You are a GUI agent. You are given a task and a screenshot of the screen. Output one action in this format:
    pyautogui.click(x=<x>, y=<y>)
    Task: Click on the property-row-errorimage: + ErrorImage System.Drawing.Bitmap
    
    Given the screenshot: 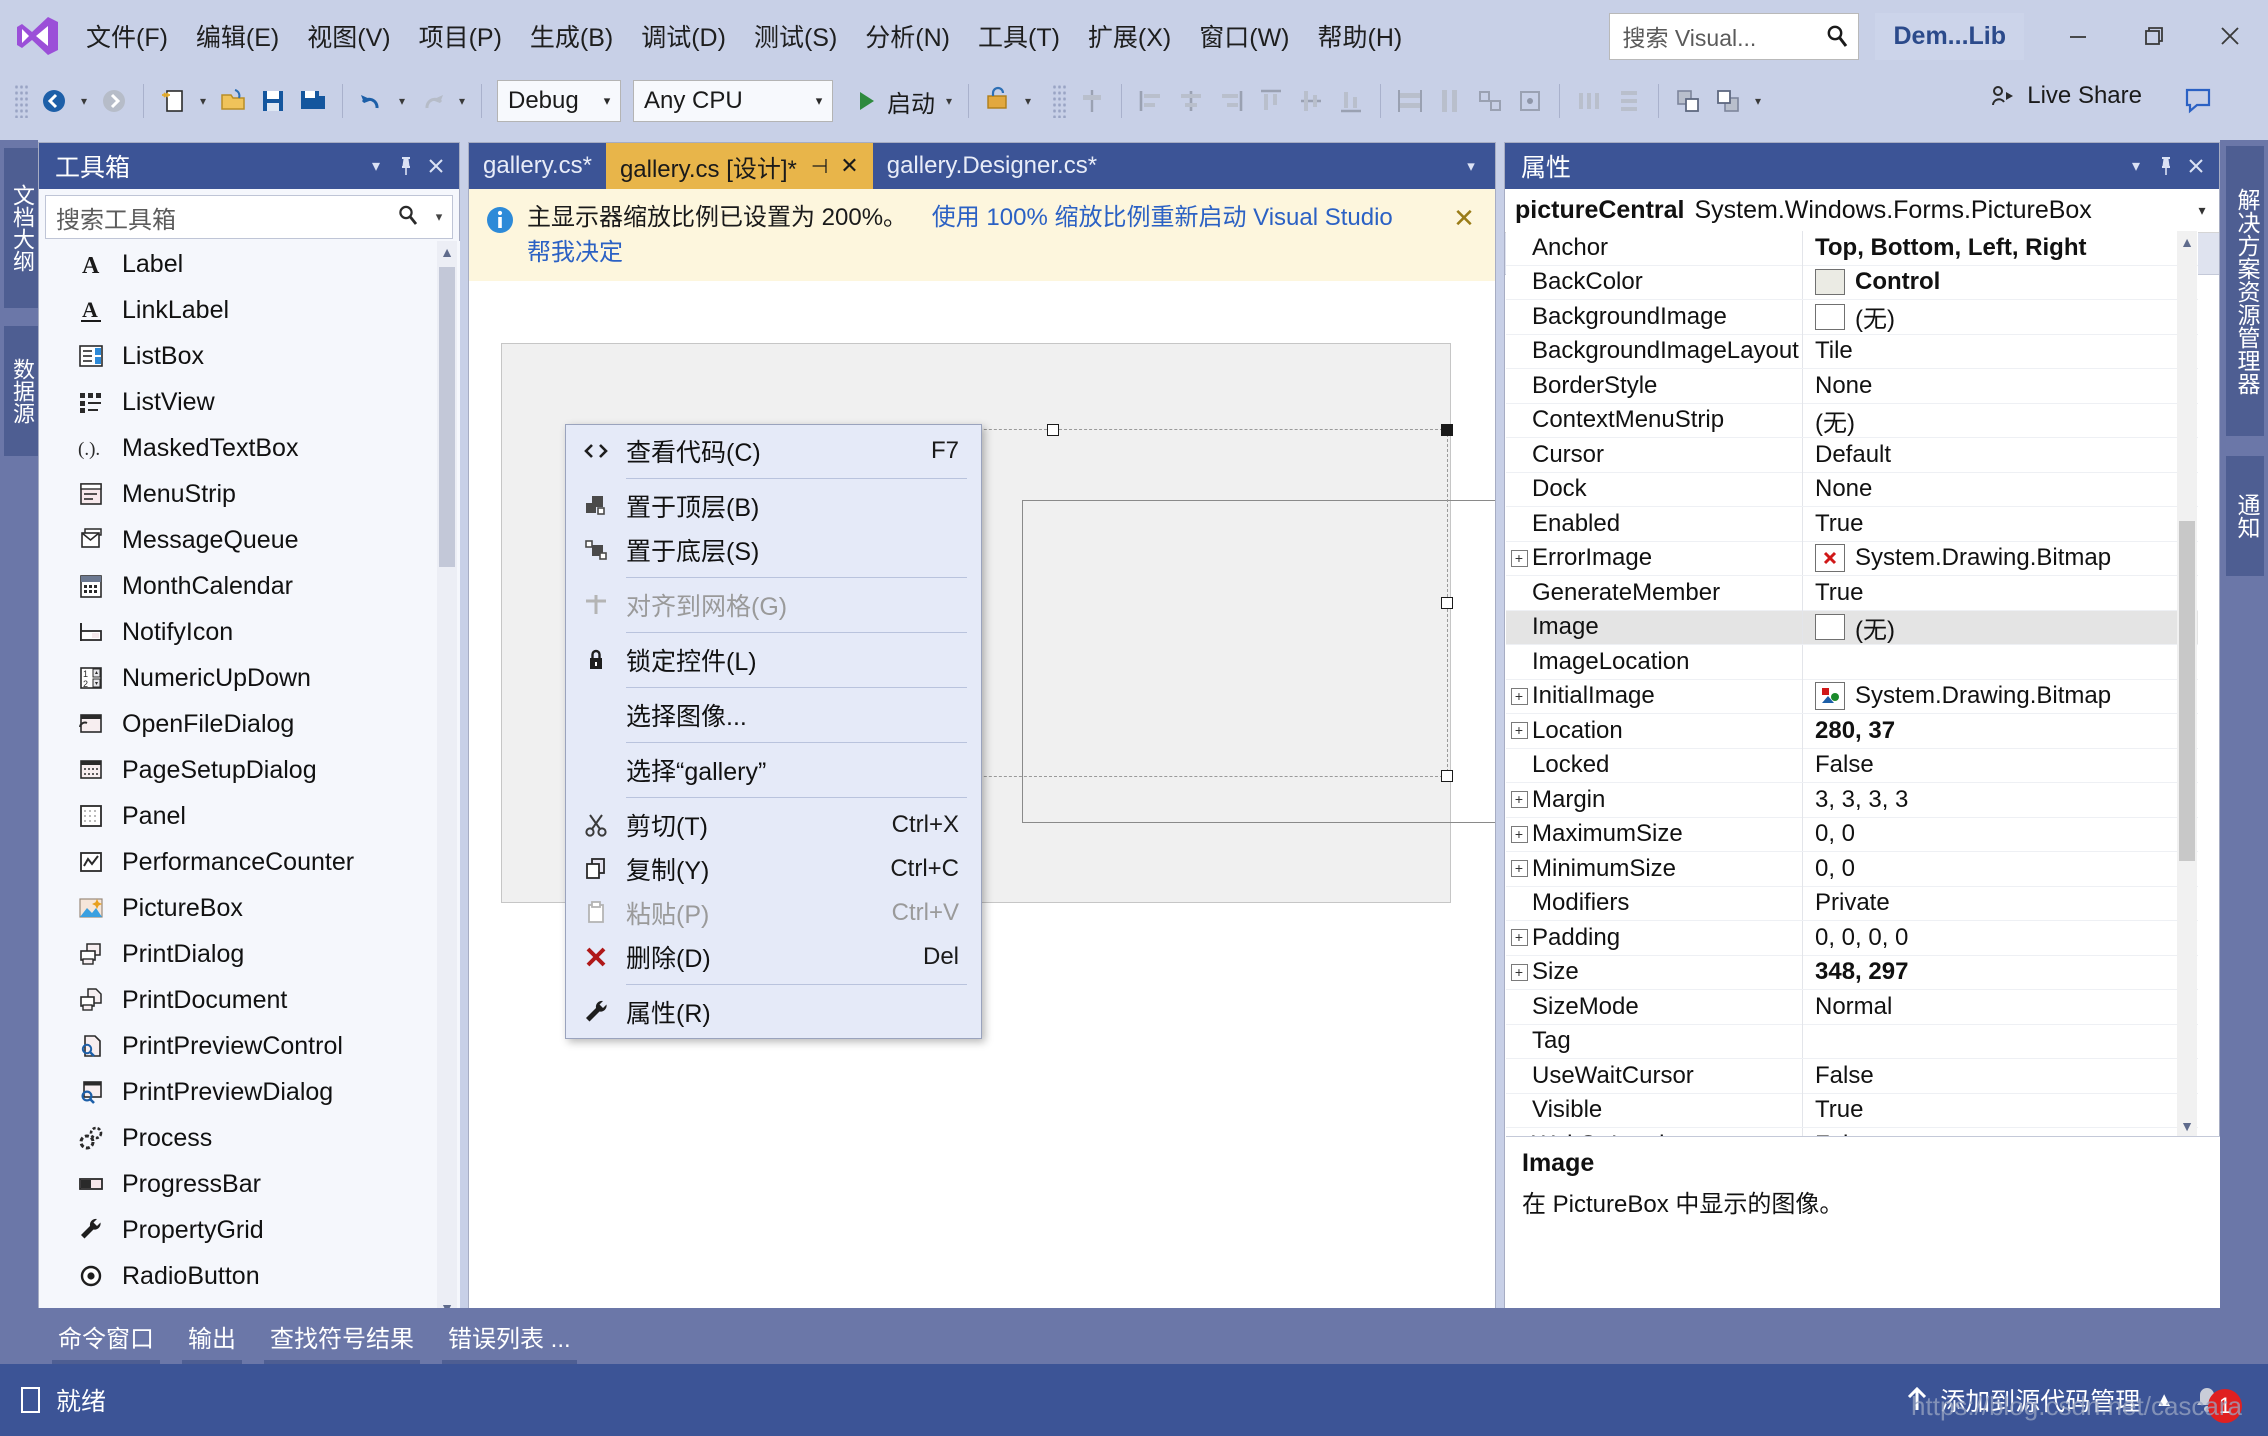 What is the action you would take?
    pyautogui.click(x=1852, y=558)
    